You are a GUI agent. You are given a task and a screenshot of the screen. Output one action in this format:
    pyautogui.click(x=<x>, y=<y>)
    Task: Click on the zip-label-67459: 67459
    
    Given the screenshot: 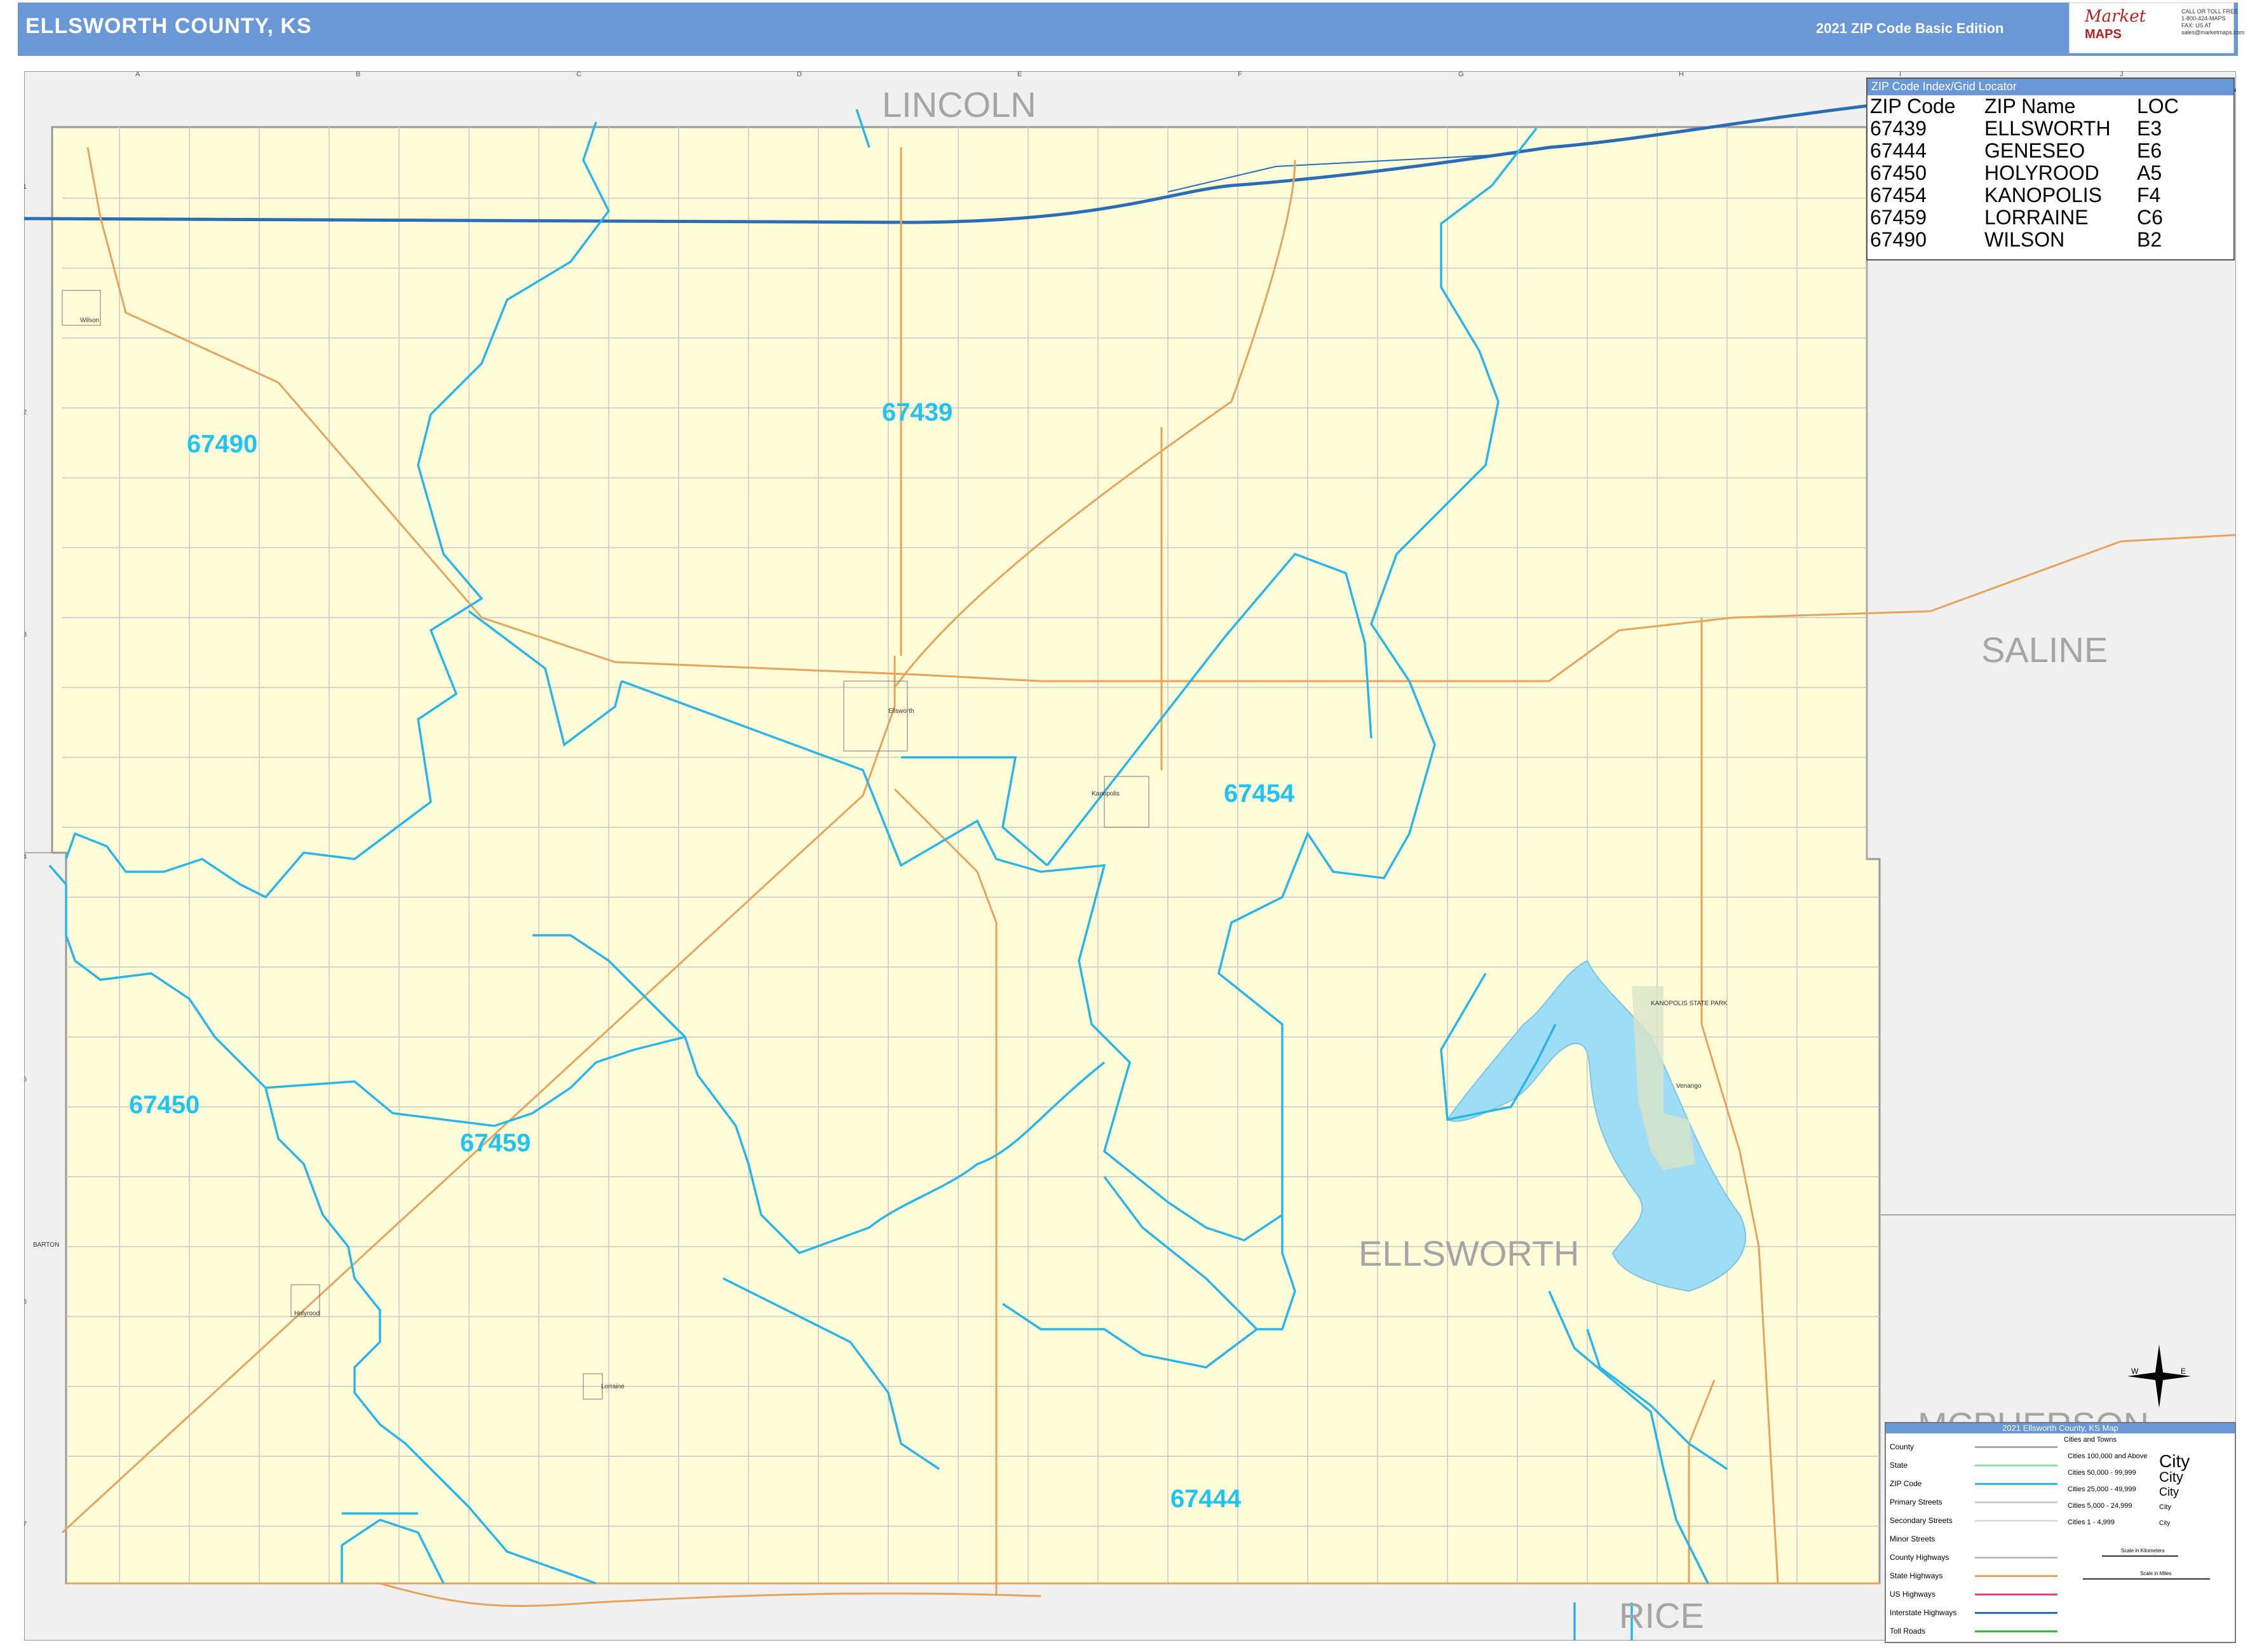 What is the action you would take?
    pyautogui.click(x=495, y=1143)
    